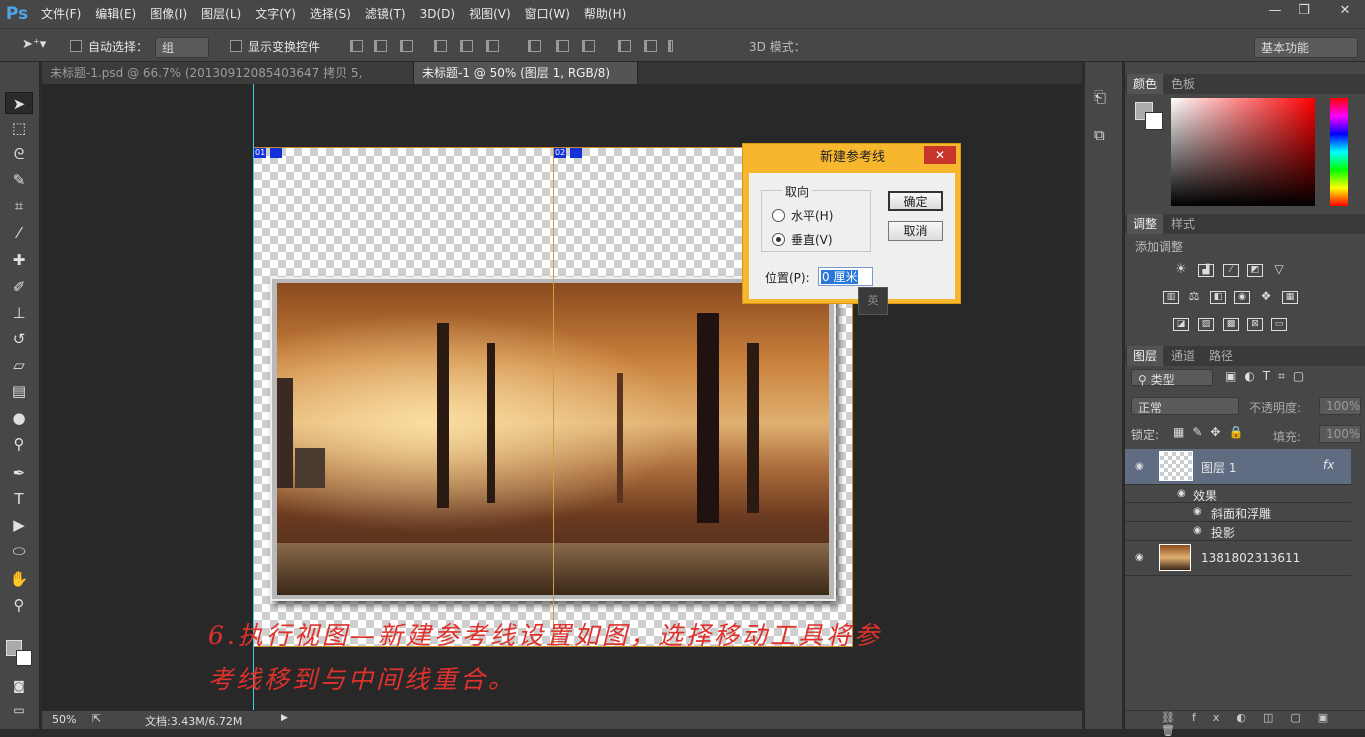 The height and width of the screenshot is (737, 1365). Describe the element at coordinates (19, 444) in the screenshot. I see `dodge-tool-icon: ⚲` at that location.